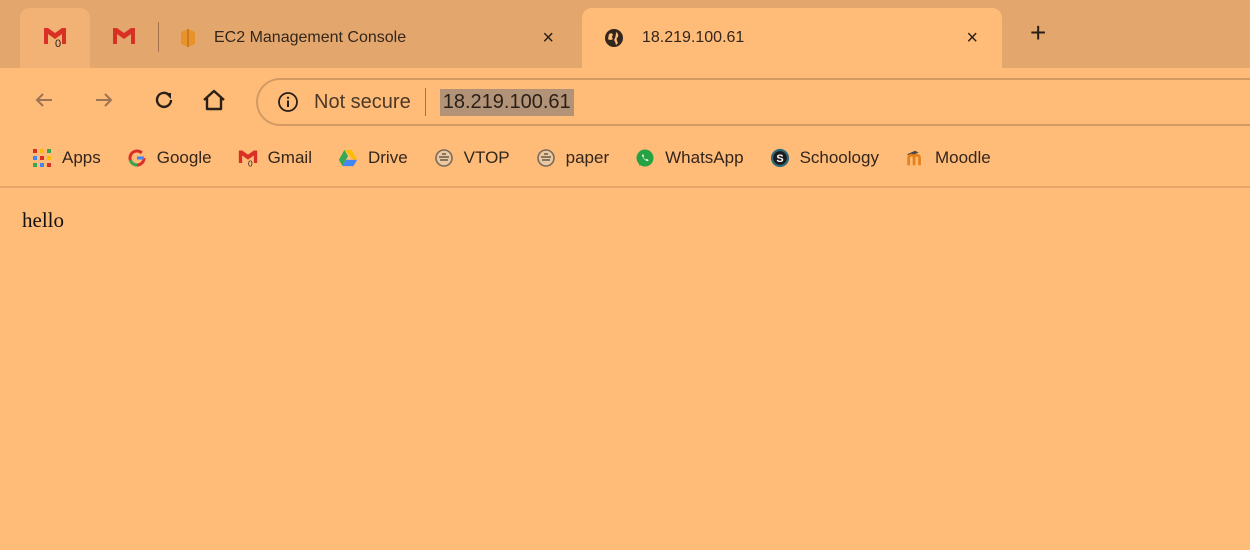 The width and height of the screenshot is (1250, 550). What do you see at coordinates (81, 157) in the screenshot?
I see `bookmark-label: Apps` at bounding box center [81, 157].